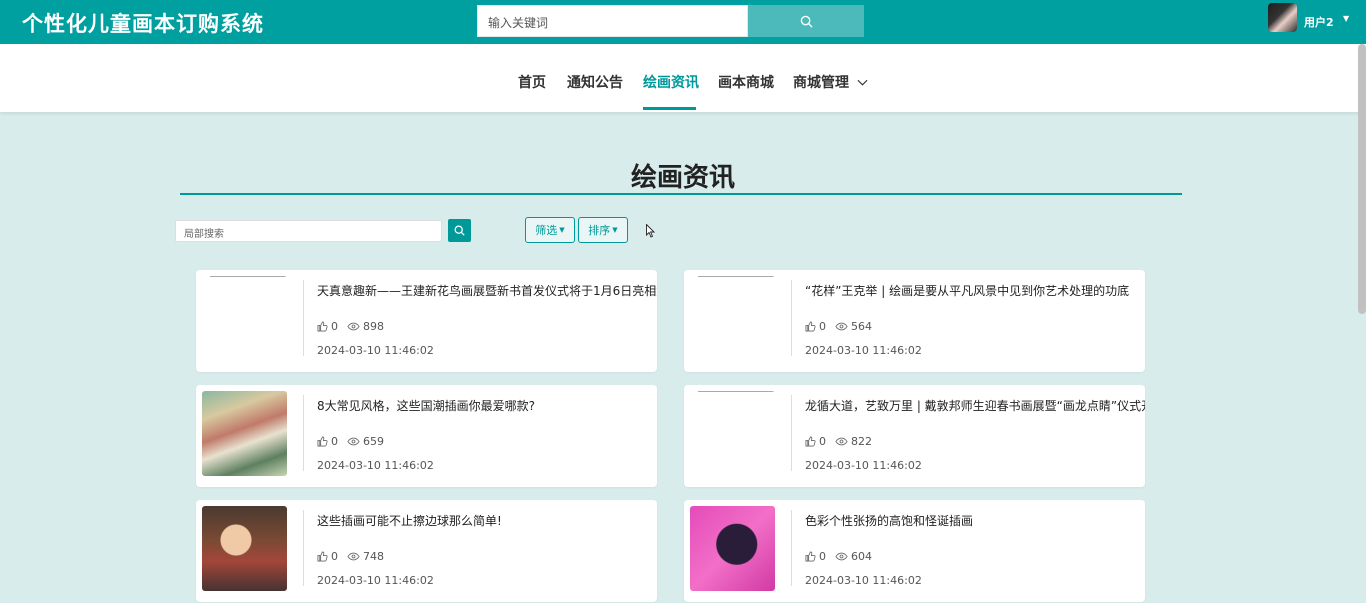 Image resolution: width=1366 pixels, height=603 pixels. I want to click on news-stats: 0 564, so click(838, 326).